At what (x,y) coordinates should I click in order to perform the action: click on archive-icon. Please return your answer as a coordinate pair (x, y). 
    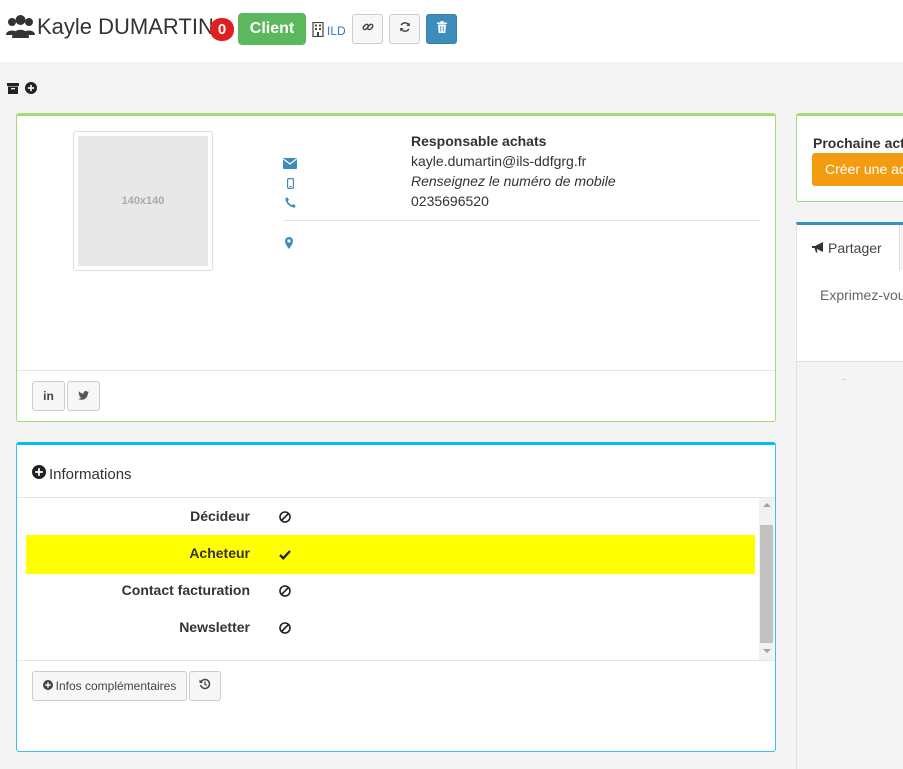
    Looking at the image, I should click on (13, 90).